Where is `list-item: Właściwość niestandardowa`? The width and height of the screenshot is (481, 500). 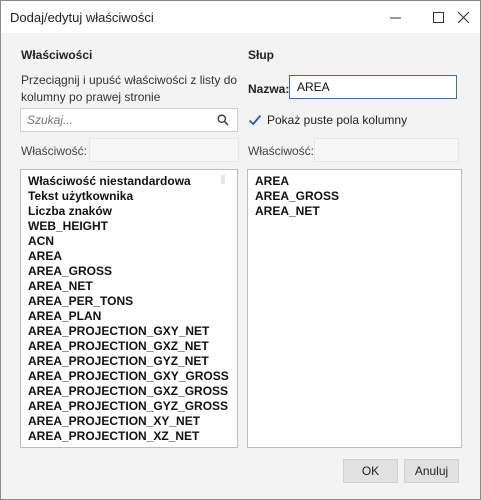 list-item: Właściwość niestandardowa is located at coordinates (109, 181).